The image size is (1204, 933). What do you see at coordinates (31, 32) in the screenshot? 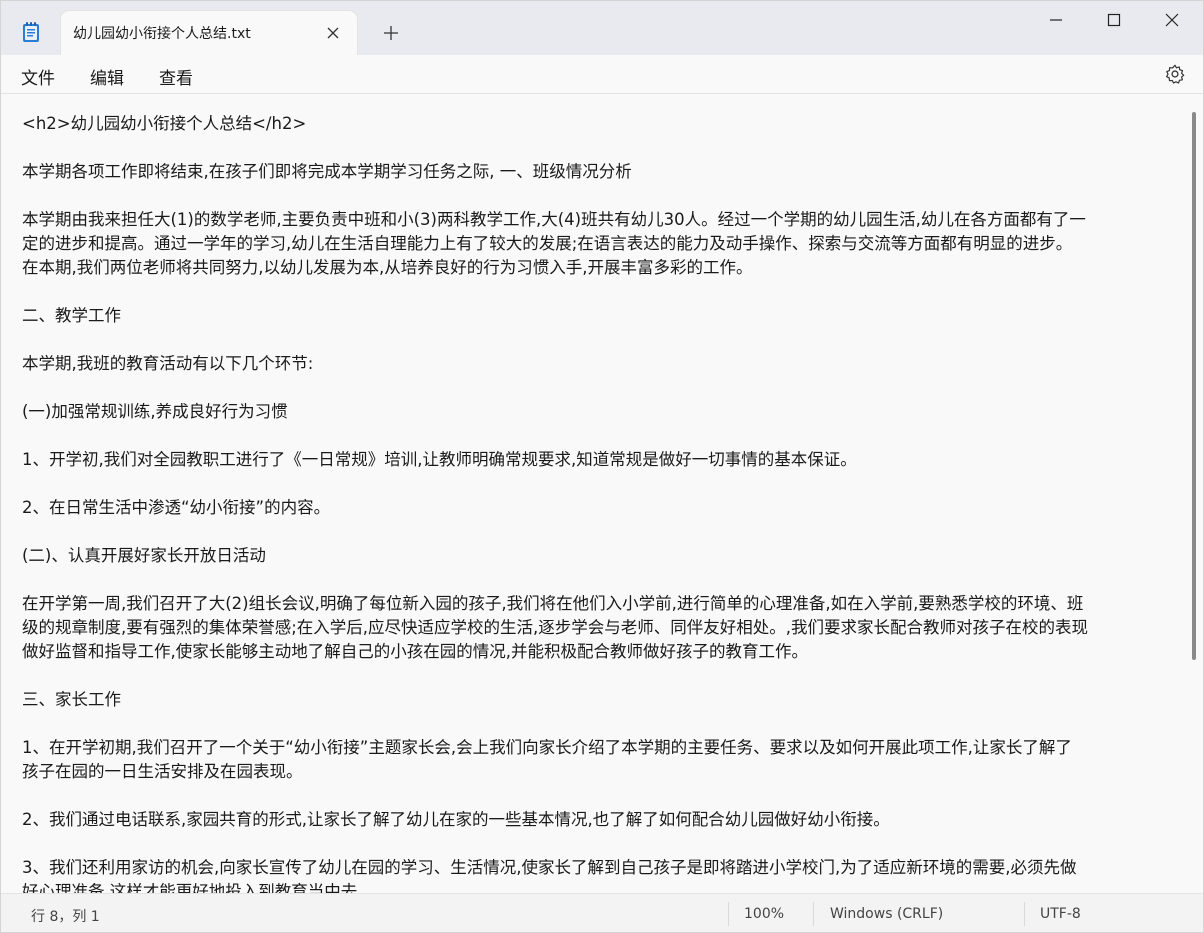
I see `notepad-icon` at bounding box center [31, 32].